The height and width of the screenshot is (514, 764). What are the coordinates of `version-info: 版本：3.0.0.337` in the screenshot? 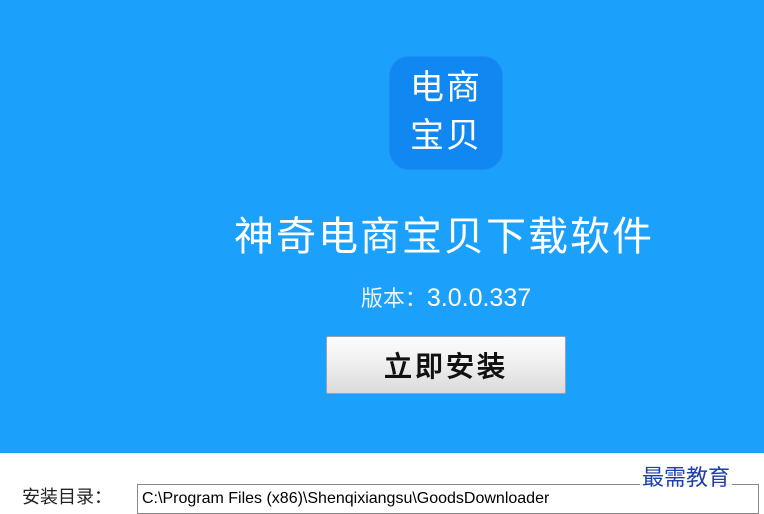 It's located at (382, 299).